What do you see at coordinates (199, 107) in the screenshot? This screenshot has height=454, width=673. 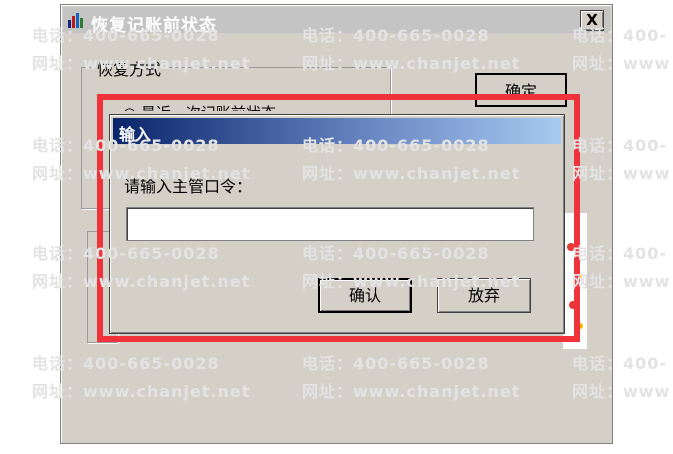 I see `restore-option-radio: ○ 最近一次记账前状态` at bounding box center [199, 107].